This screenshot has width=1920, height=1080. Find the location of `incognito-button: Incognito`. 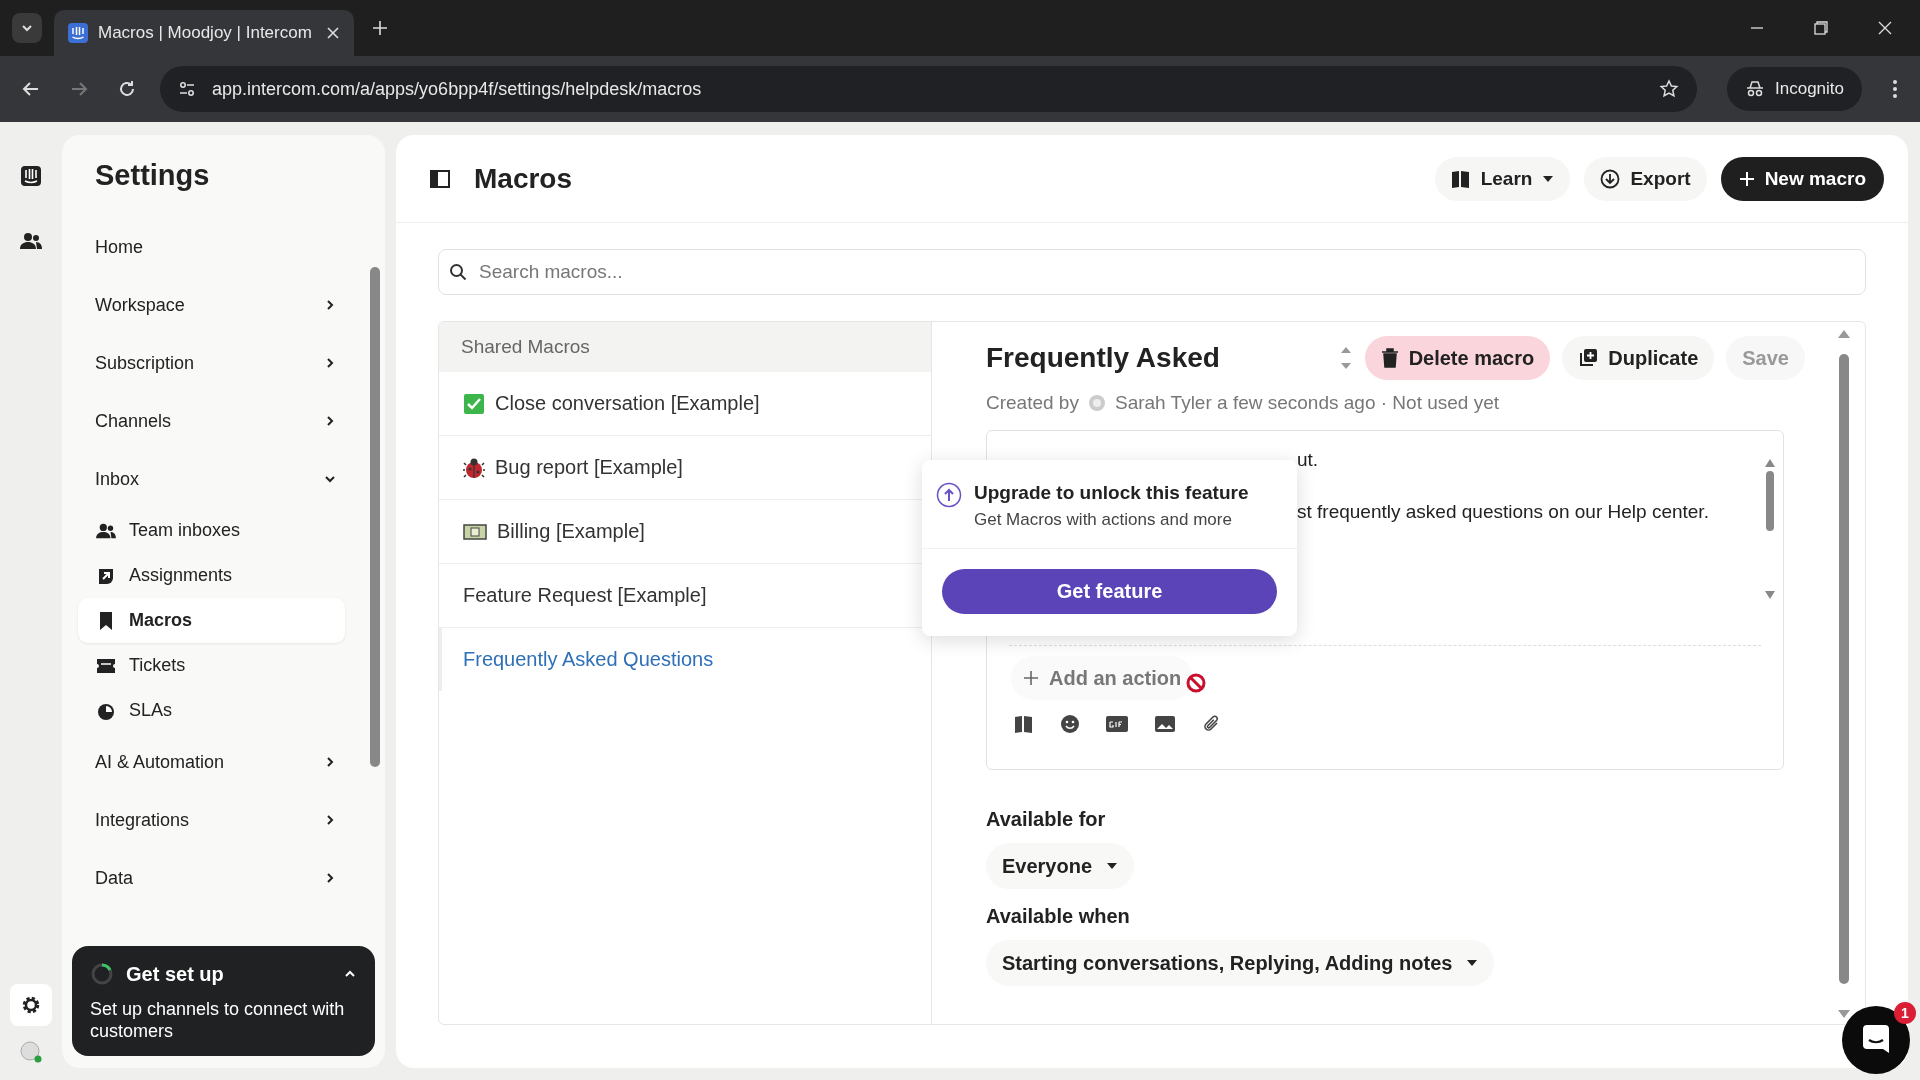

incognito-button: Incognito is located at coordinates (1794, 89).